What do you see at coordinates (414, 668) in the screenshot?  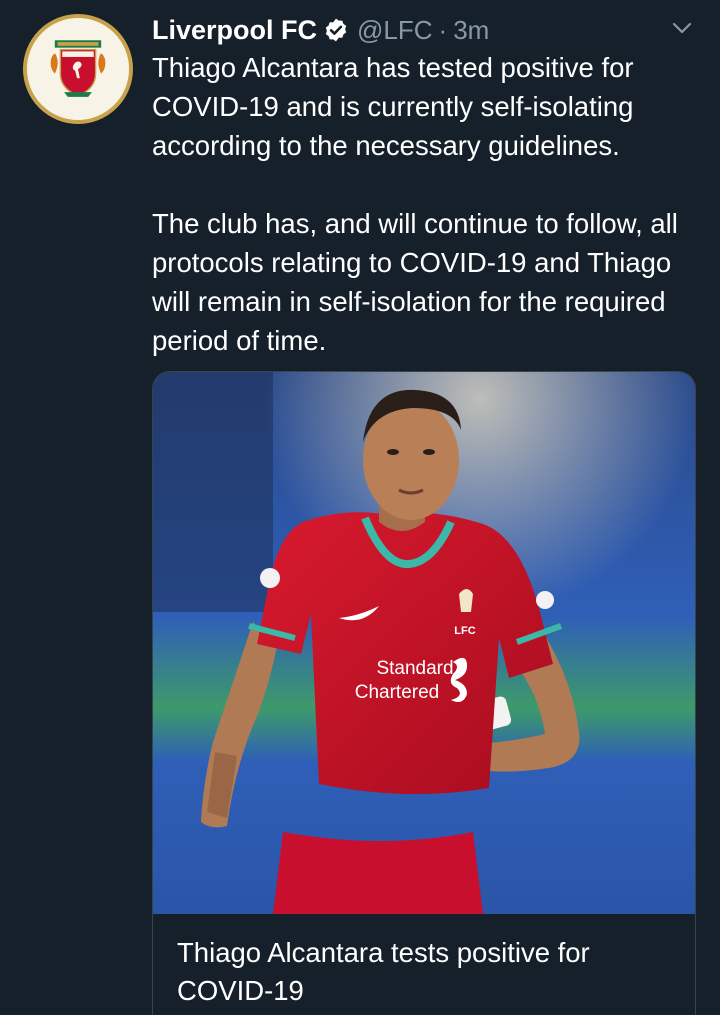 I see `sponsor-line-1: Standard` at bounding box center [414, 668].